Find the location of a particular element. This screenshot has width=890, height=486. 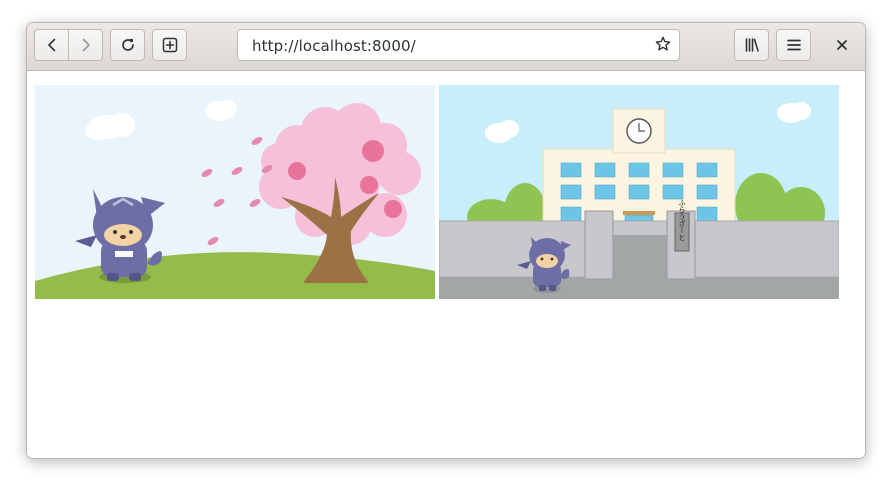

library-button is located at coordinates (751, 45).